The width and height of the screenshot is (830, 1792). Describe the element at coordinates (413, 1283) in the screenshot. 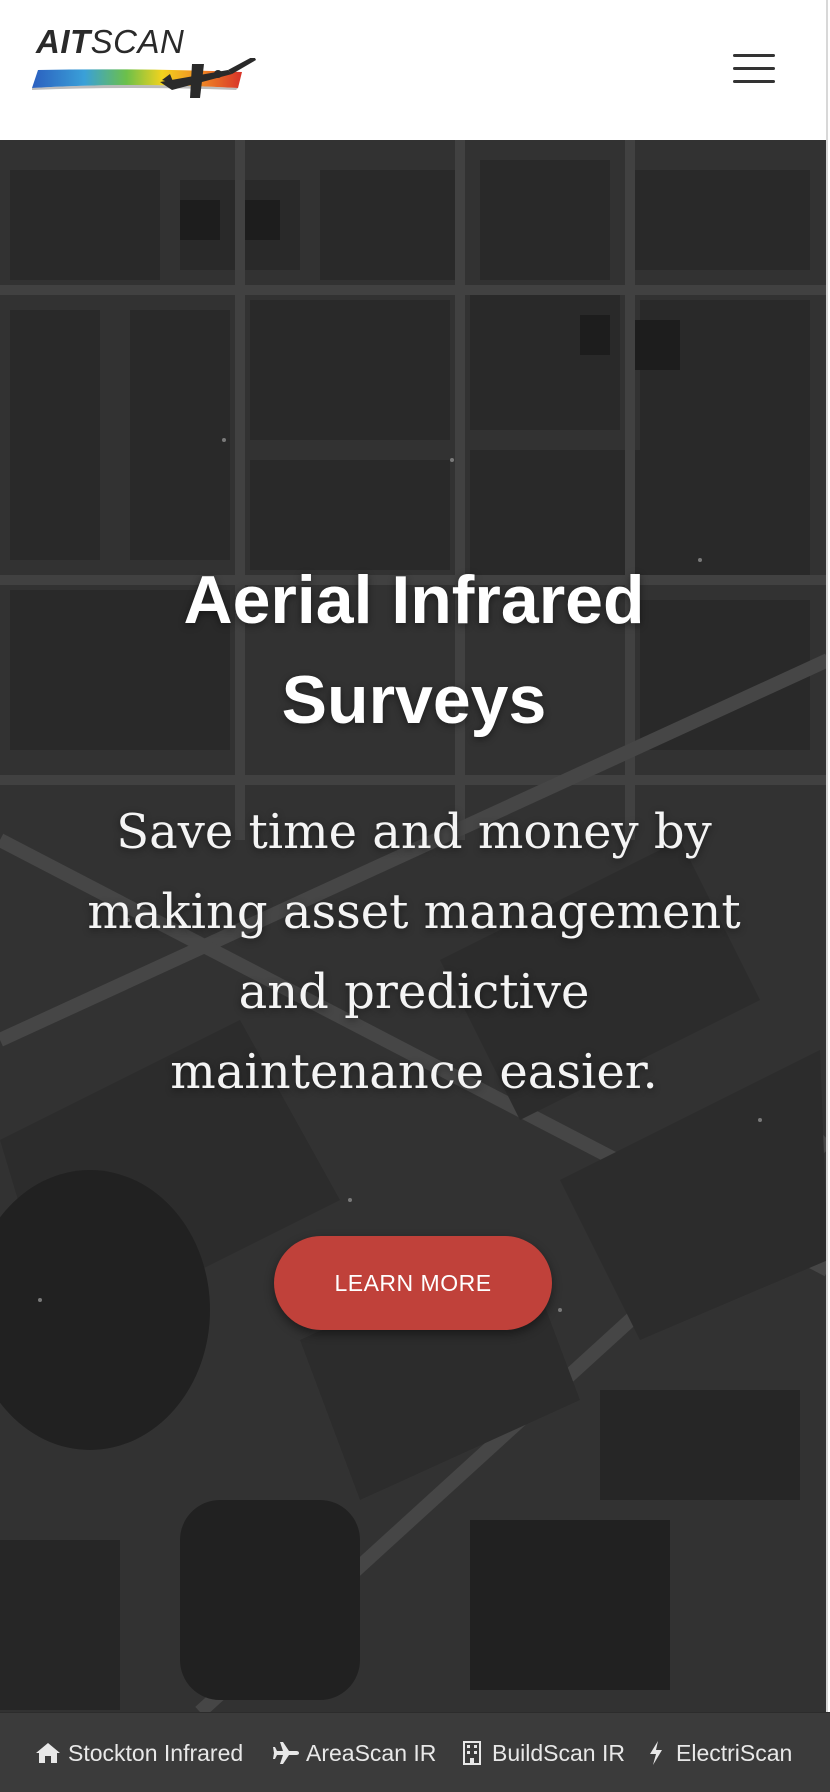

I see `learn-more-button: LEARN MORE` at that location.